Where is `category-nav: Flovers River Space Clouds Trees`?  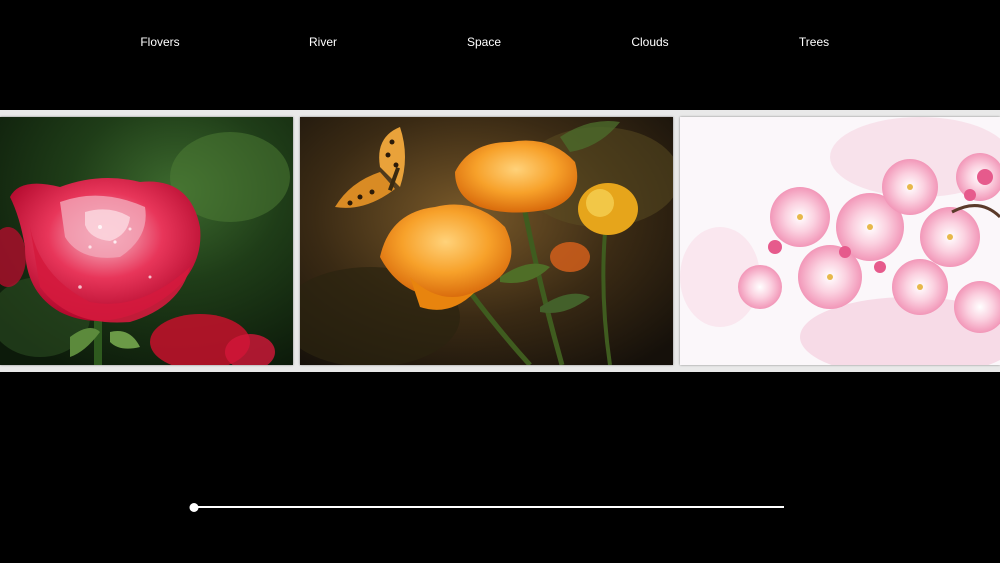
category-nav: Flovers River Space Clouds Trees is located at coordinates (500, 42).